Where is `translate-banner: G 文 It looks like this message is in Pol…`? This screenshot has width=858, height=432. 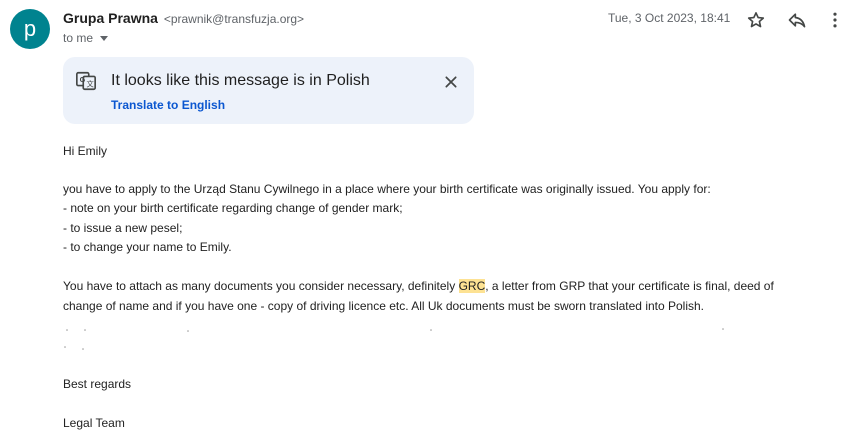 translate-banner: G 文 It looks like this message is in Pol… is located at coordinates (268, 90).